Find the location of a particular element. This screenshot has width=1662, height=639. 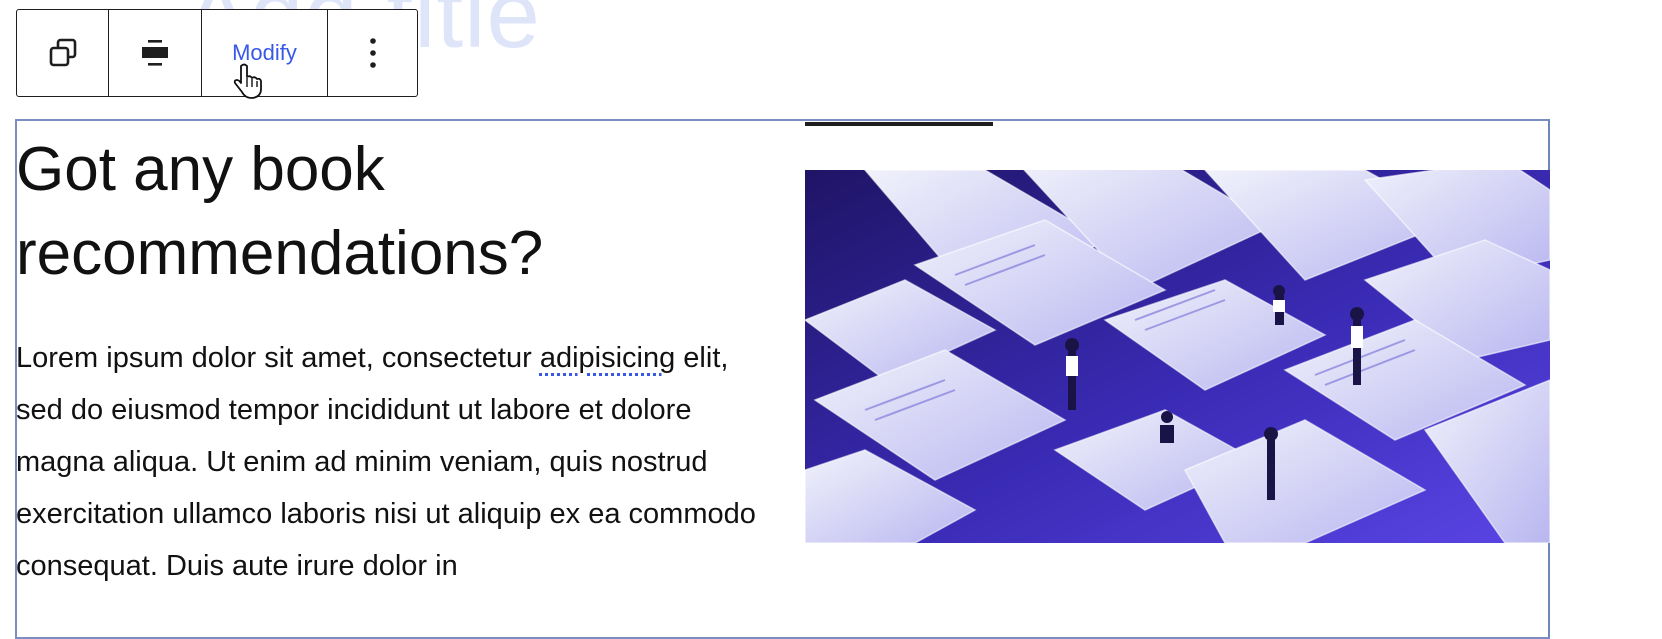

align-center-icon is located at coordinates (155, 53).